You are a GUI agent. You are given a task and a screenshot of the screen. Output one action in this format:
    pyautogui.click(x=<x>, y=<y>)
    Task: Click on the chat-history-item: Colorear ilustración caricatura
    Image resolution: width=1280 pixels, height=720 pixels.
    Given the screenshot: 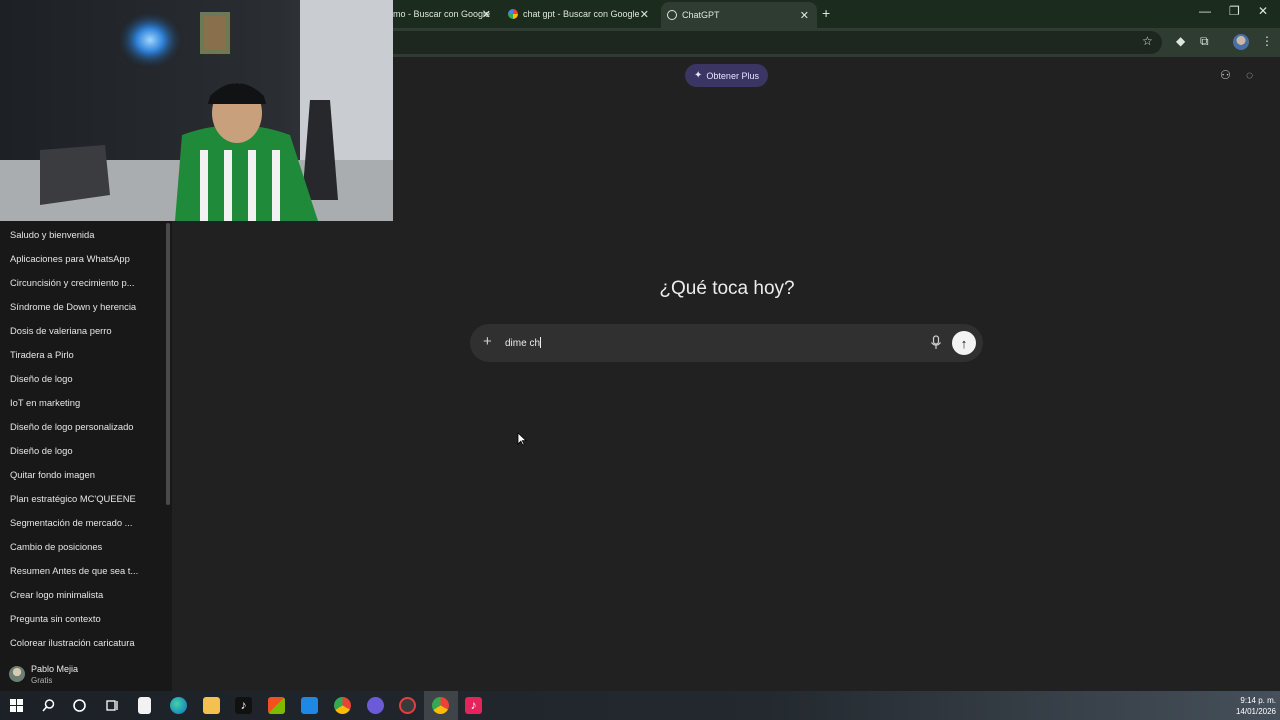 What is the action you would take?
    pyautogui.click(x=82, y=643)
    